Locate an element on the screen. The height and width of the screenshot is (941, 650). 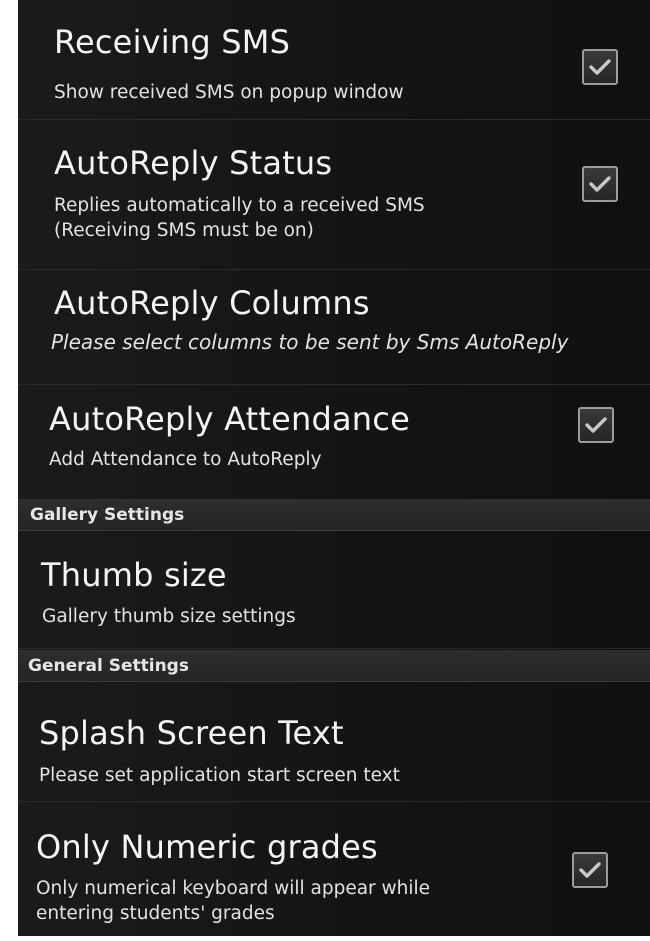
pref-title: Only Numeric grades is located at coordinates (207, 847).